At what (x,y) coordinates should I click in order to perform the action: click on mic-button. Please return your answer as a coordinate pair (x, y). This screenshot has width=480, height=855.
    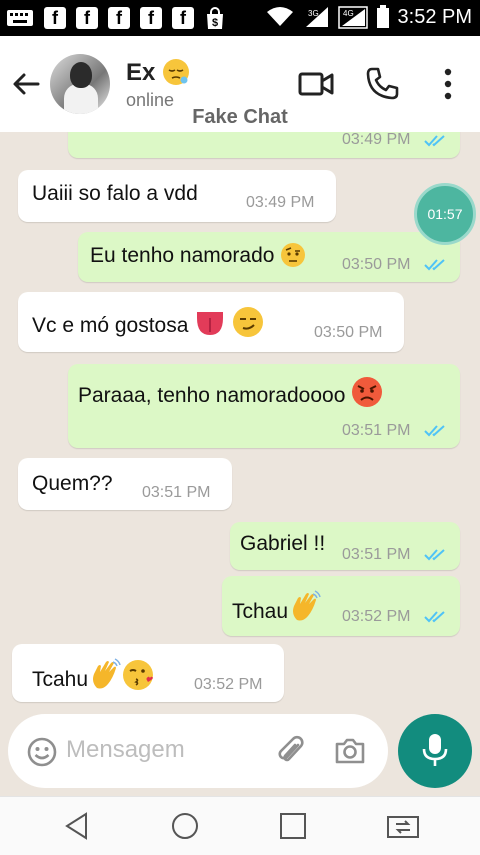
    Looking at the image, I should click on (435, 751).